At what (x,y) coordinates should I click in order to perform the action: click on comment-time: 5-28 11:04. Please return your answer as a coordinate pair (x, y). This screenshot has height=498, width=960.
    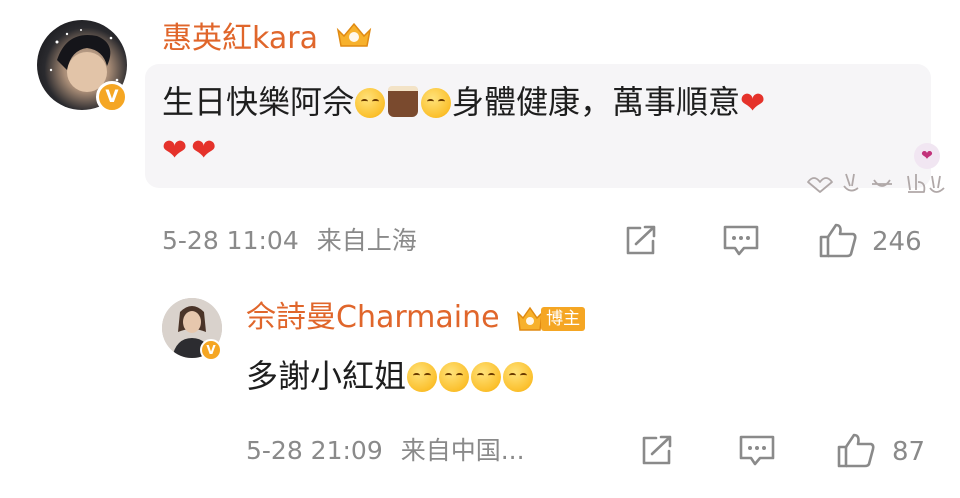
    Looking at the image, I should click on (230, 240).